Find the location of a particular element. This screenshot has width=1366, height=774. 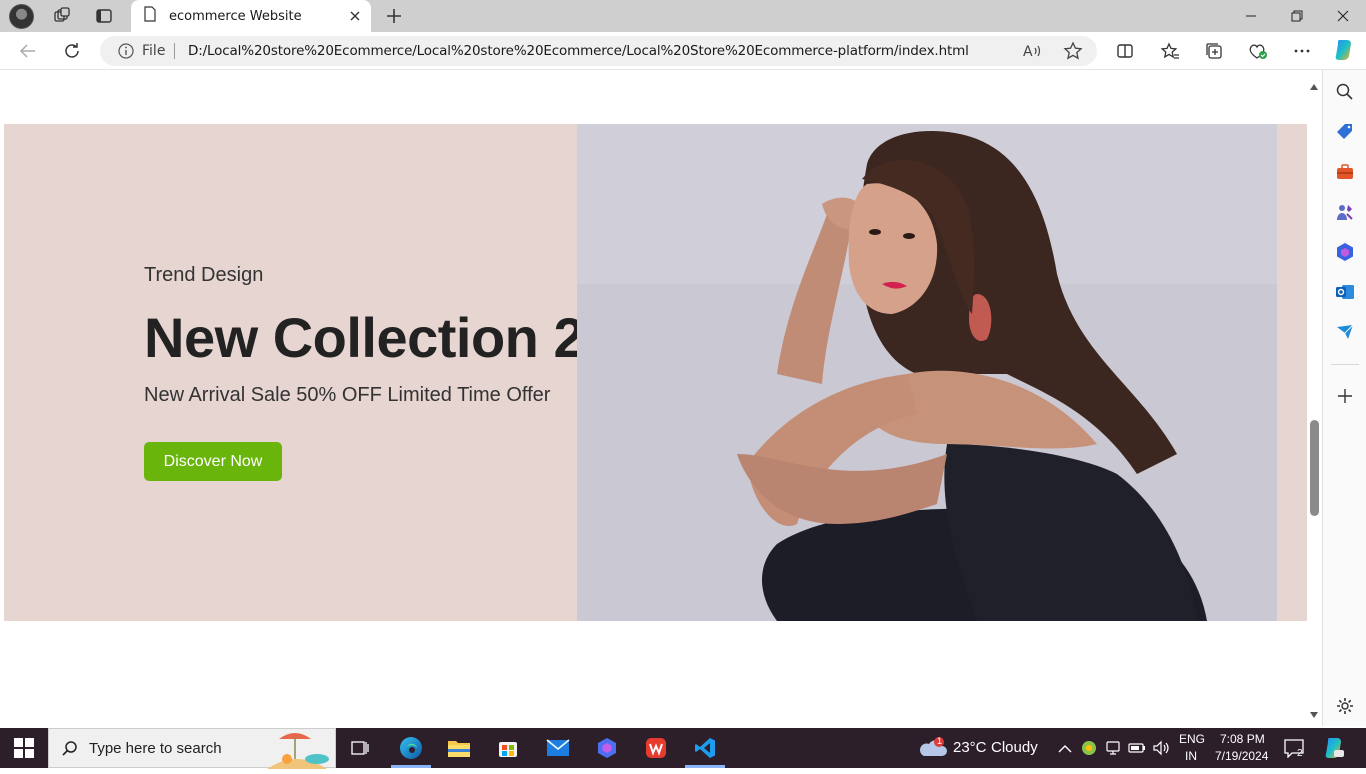

taskbar-search-box: Type here to search is located at coordinates (192, 748).